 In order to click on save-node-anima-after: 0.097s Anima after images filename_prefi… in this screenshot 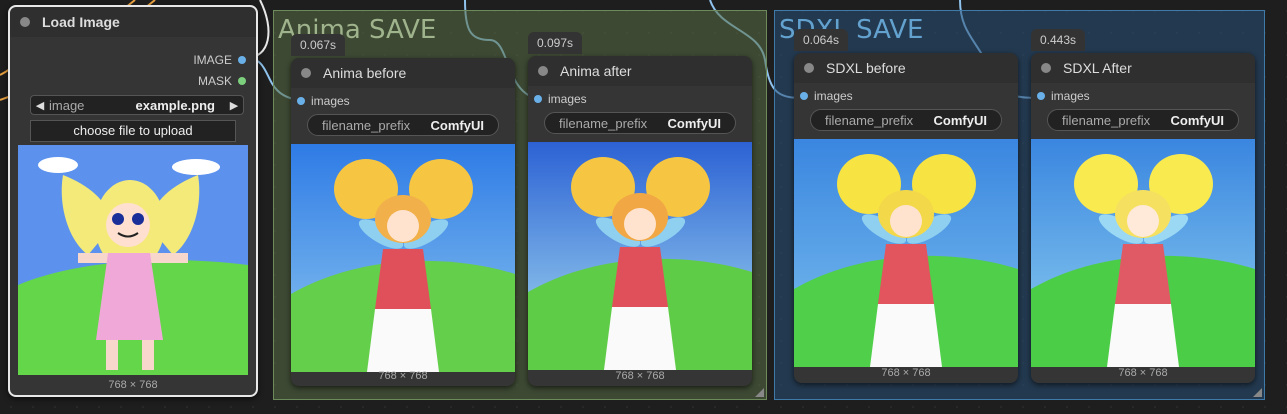, I will do `click(640, 209)`.